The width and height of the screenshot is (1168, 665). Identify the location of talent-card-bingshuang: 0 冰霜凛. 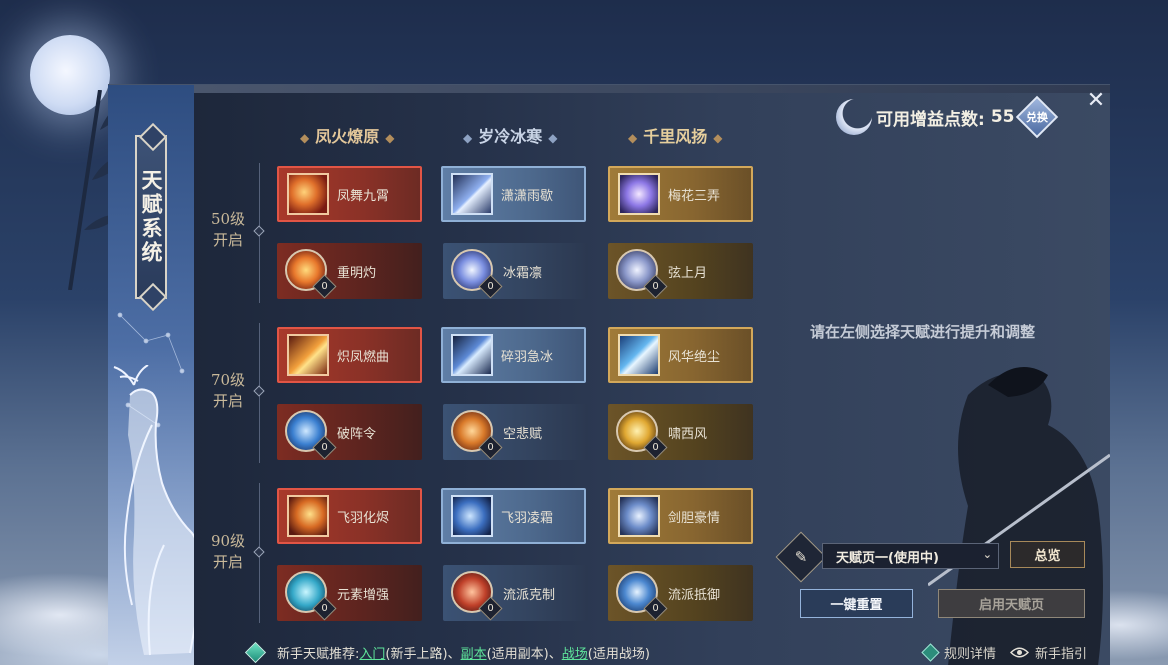
(515, 271).